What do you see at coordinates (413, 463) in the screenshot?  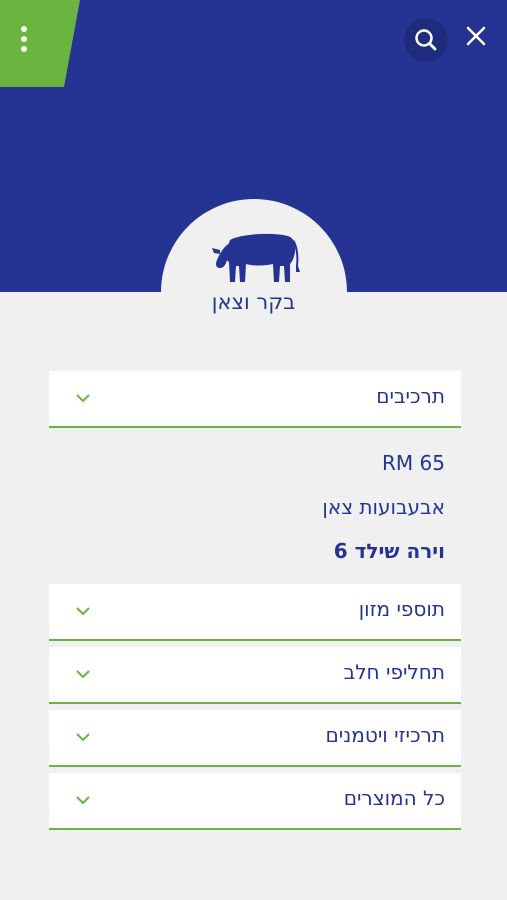 I see `list-item-rm65: RM 65` at bounding box center [413, 463].